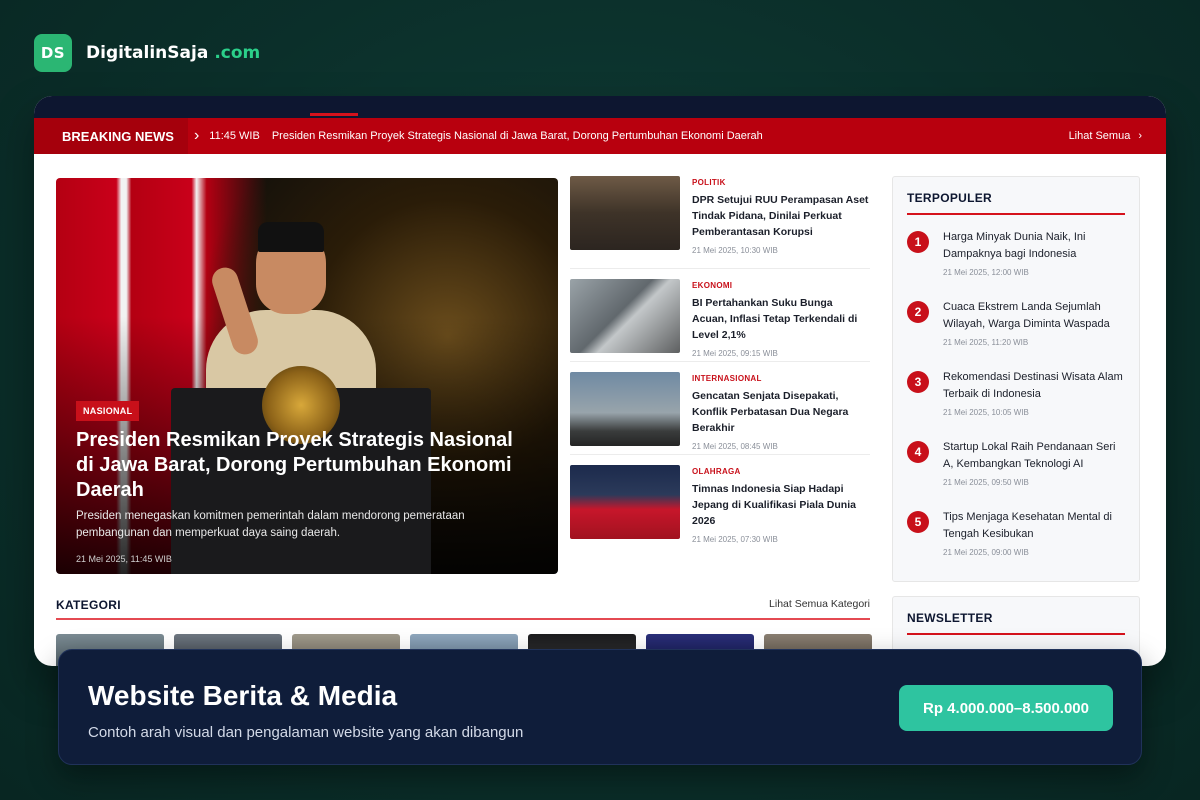  I want to click on banner-title: Website Berita & Media, so click(243, 695).